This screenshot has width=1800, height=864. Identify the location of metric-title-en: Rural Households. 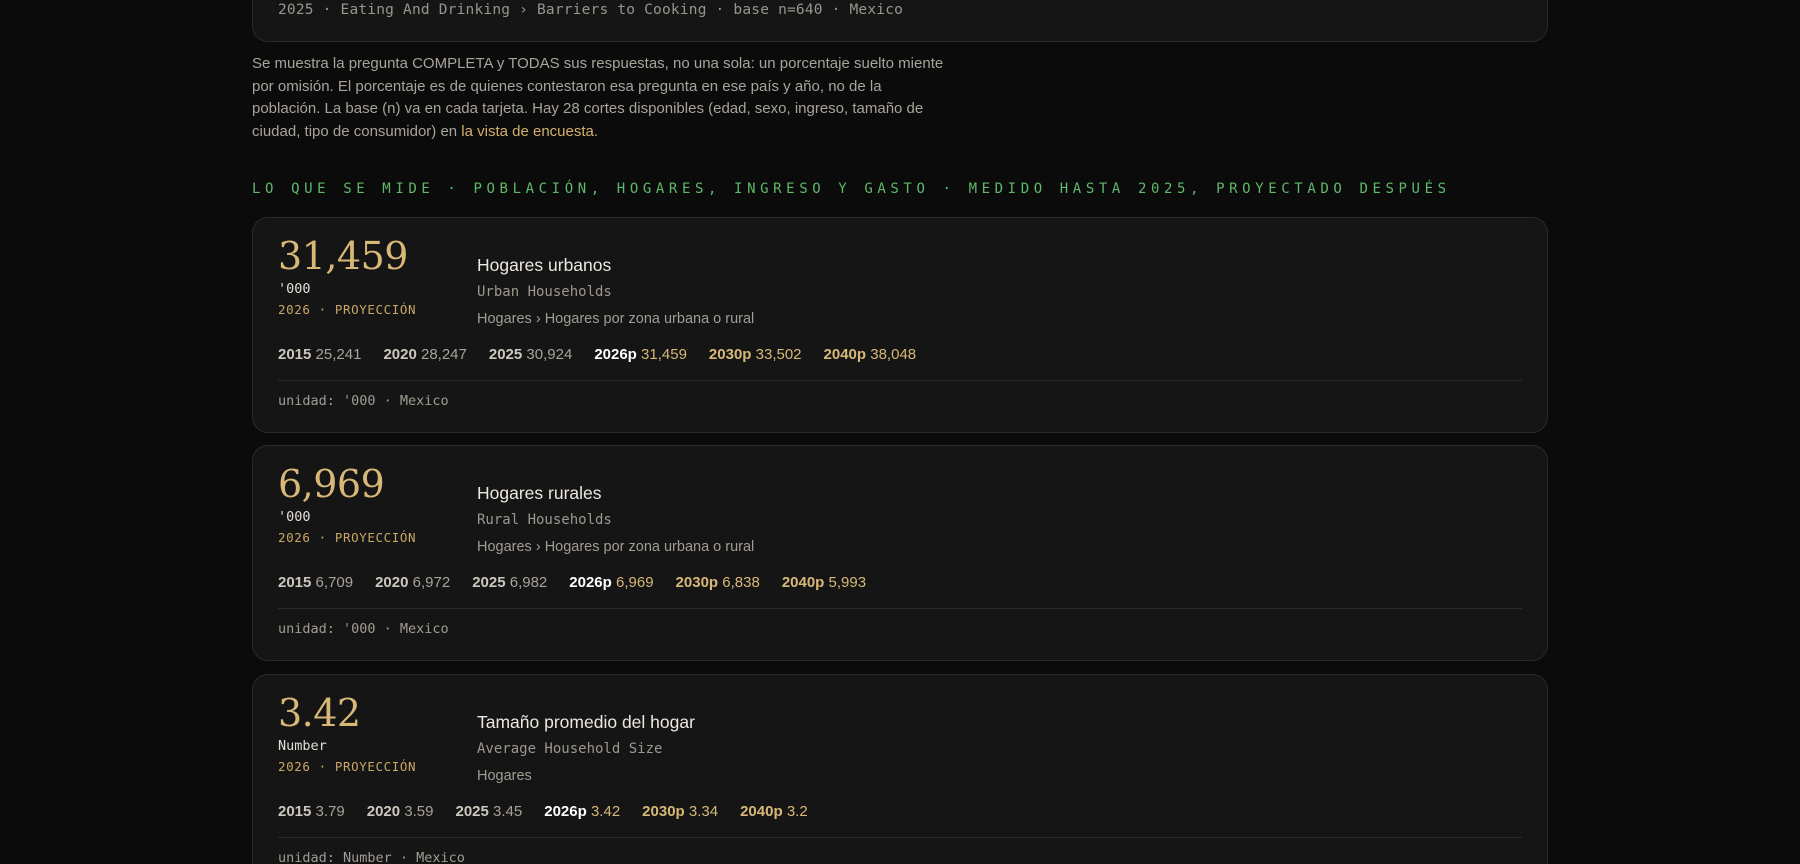
(544, 520).